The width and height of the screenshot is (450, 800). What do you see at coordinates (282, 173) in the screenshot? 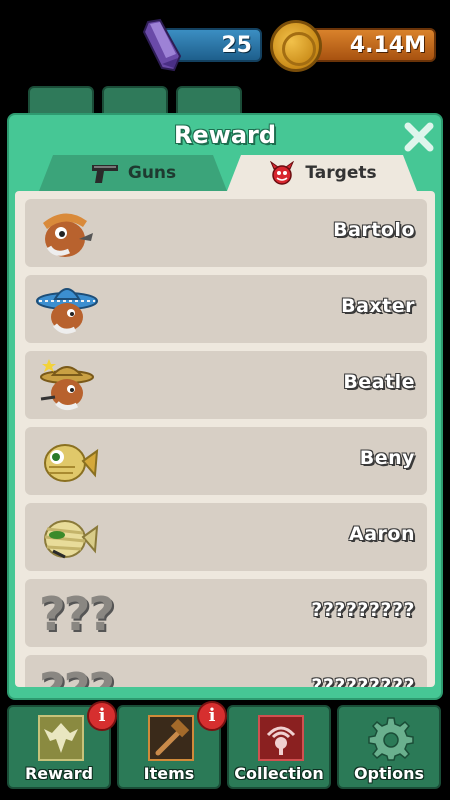
I see `devil-icon` at bounding box center [282, 173].